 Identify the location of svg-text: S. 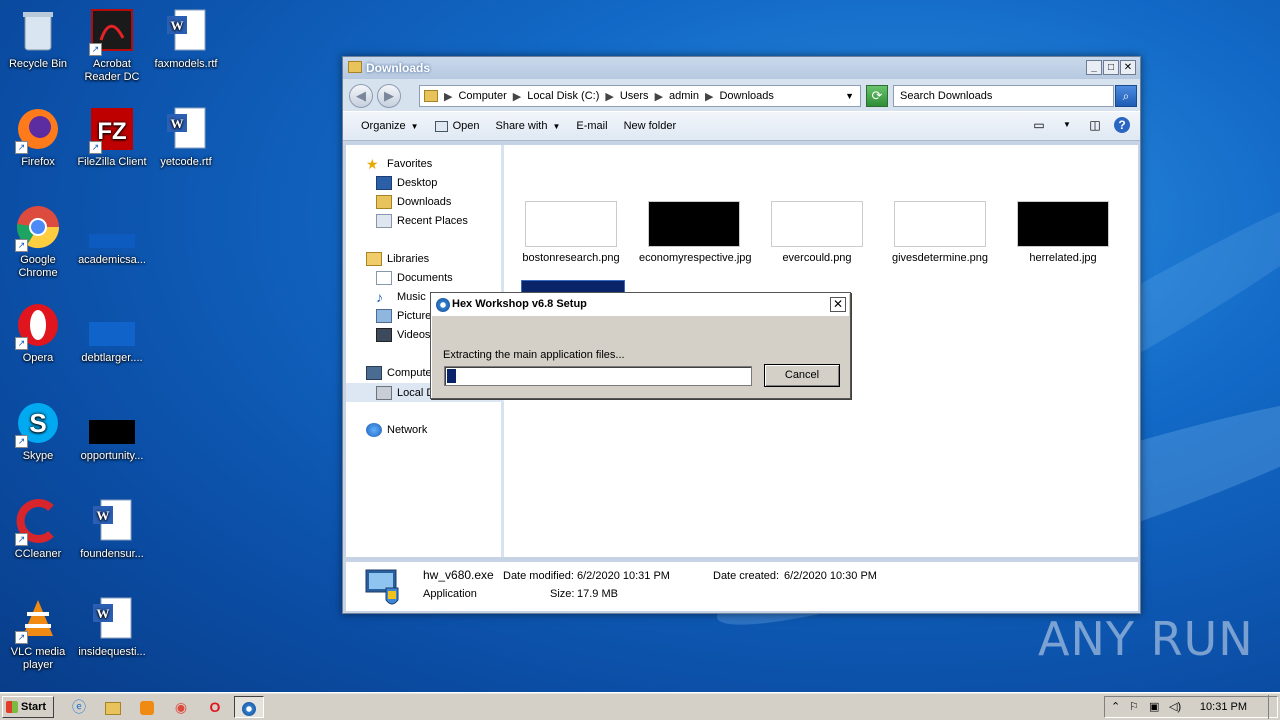
(37, 423).